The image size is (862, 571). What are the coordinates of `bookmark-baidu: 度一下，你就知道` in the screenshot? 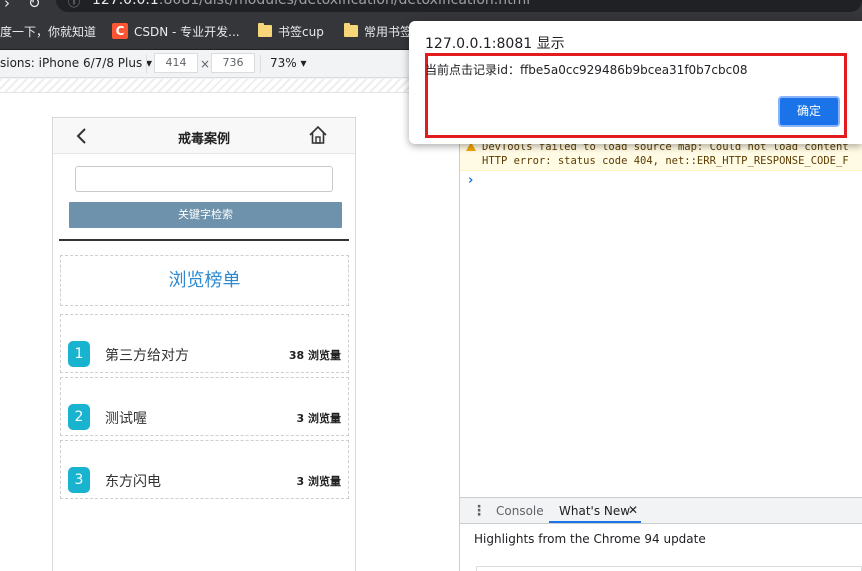 It's located at (48, 31).